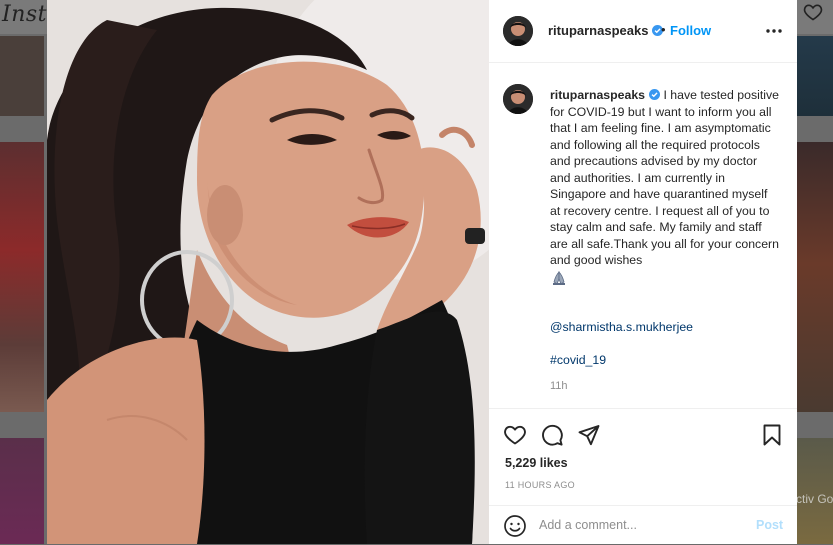  What do you see at coordinates (643, 458) in the screenshot?
I see `post-actions: 5,229 likes 11 HOURS AGO` at bounding box center [643, 458].